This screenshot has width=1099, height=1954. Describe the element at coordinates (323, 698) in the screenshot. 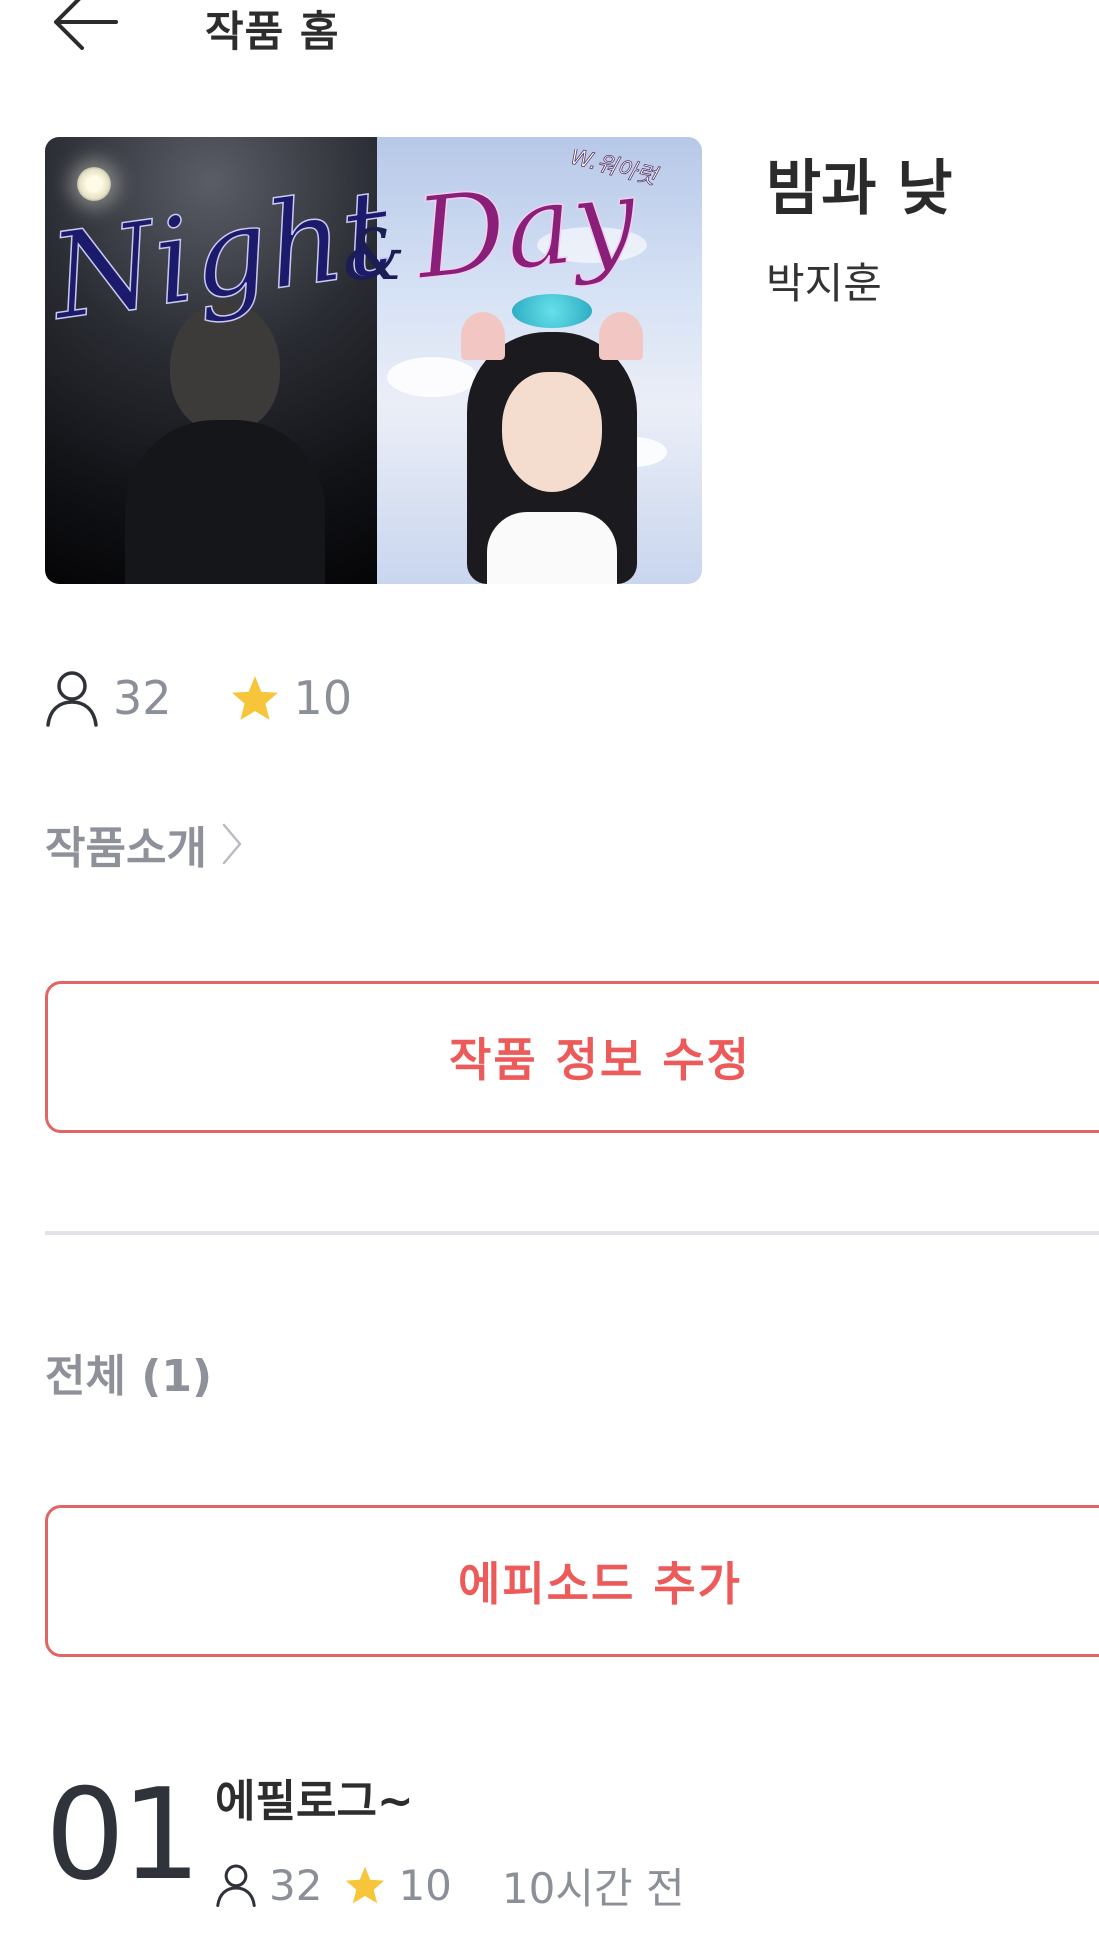

I see `stars-count: 10` at that location.